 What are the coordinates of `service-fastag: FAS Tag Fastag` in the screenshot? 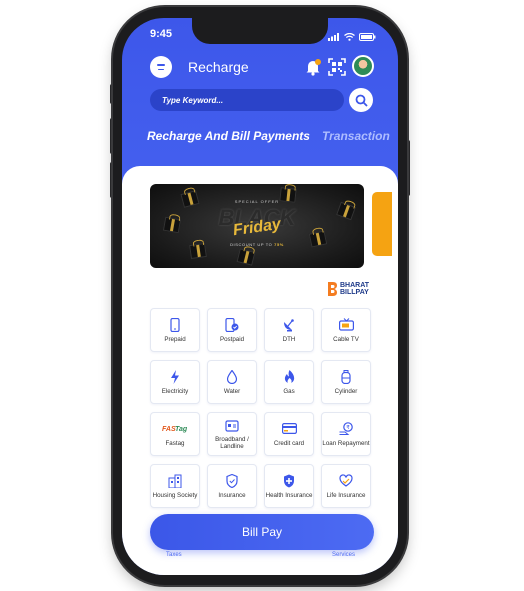 It's located at (175, 434).